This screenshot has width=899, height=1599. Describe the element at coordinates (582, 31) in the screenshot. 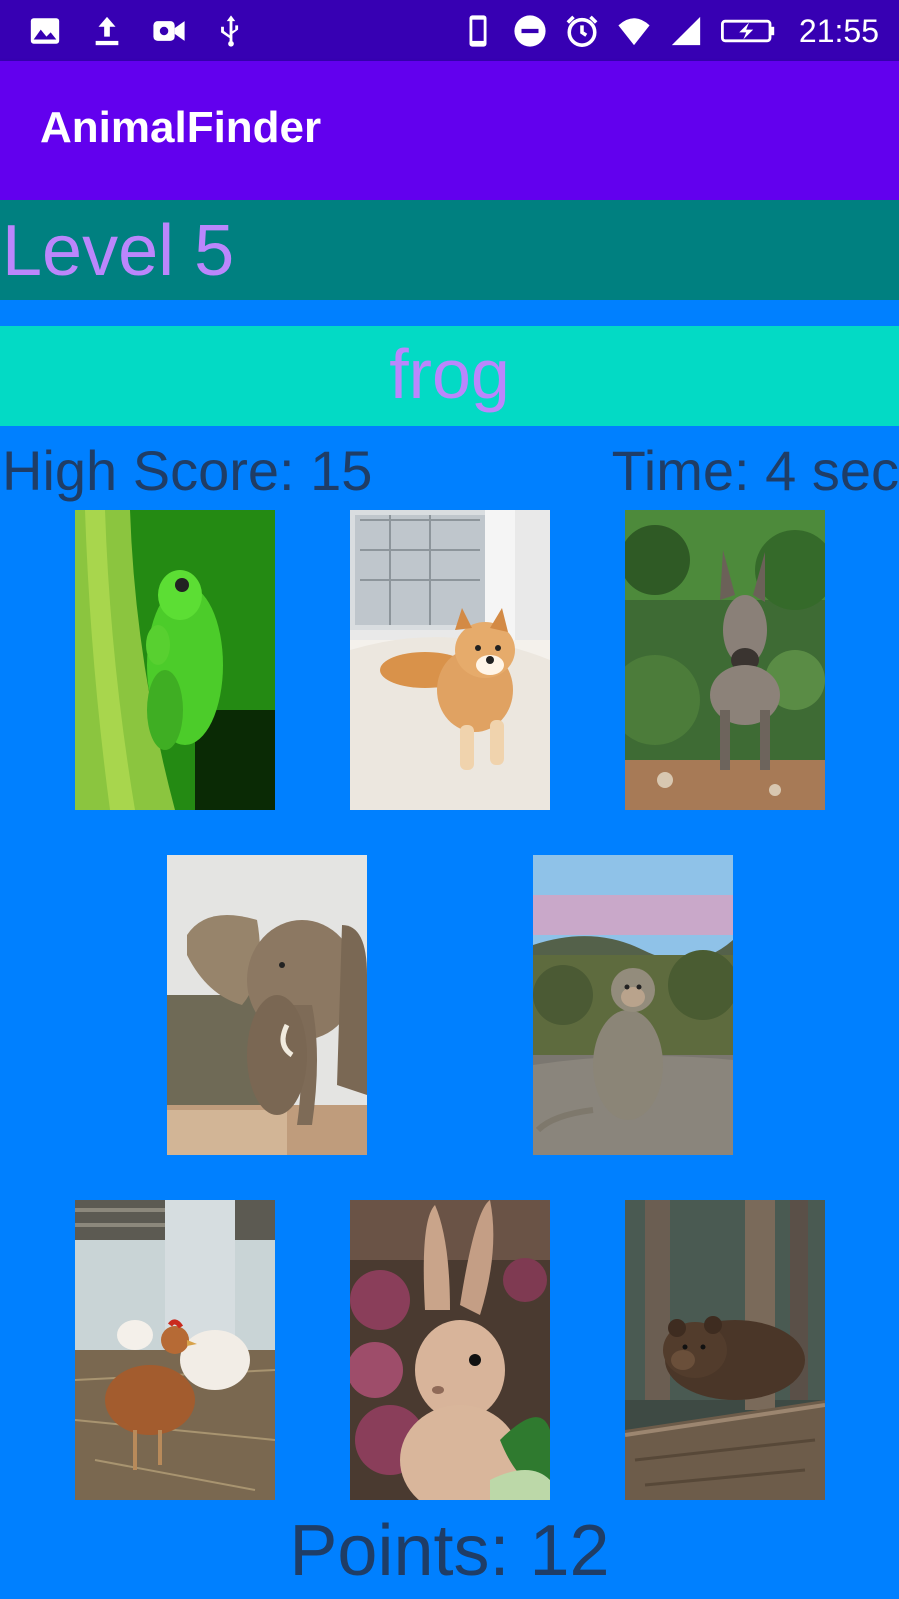

I see `alarm-icon` at that location.